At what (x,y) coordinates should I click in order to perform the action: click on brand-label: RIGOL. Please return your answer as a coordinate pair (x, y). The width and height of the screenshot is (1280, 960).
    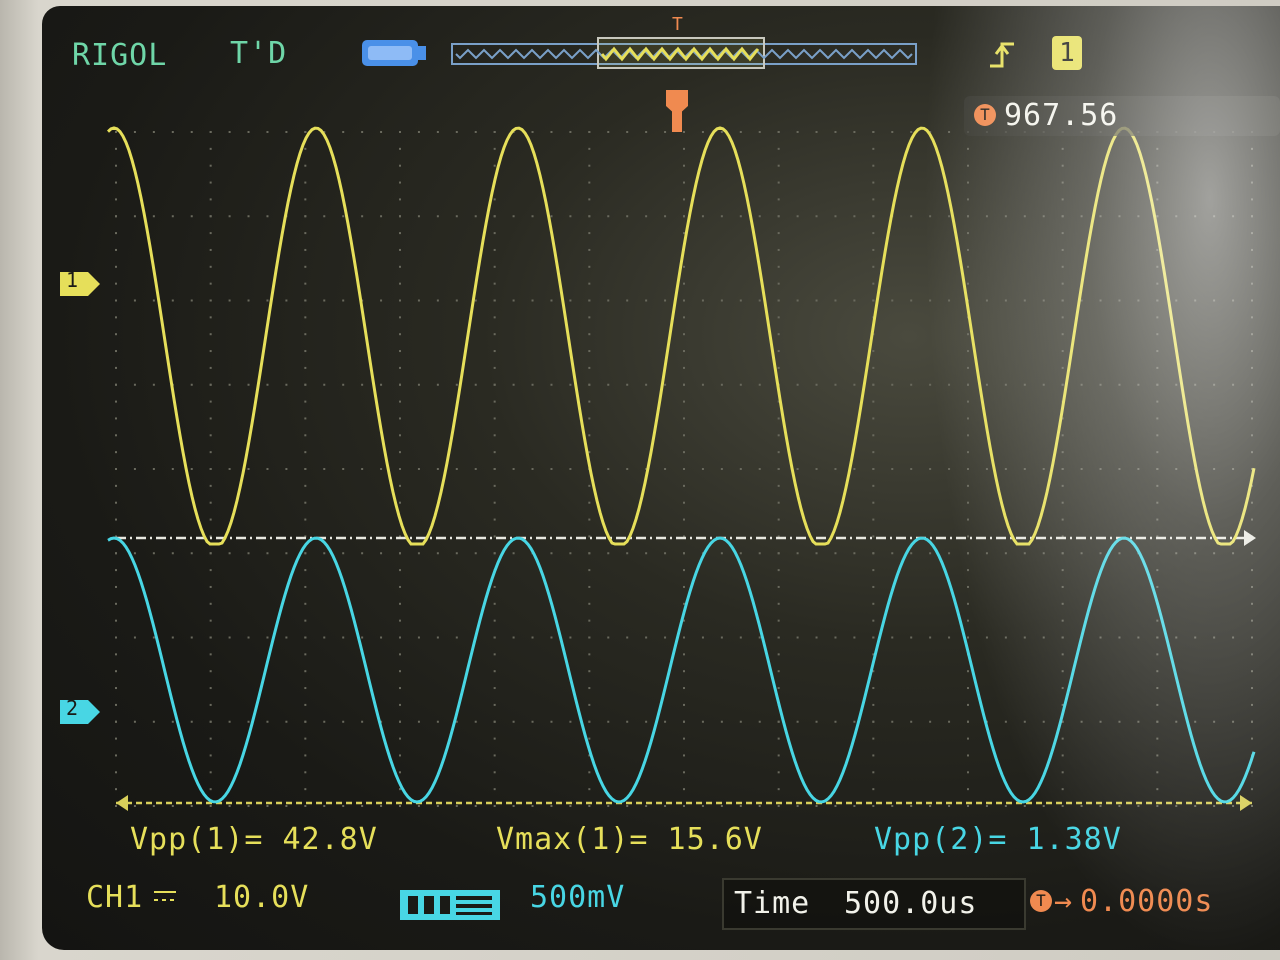
    Looking at the image, I should click on (120, 55).